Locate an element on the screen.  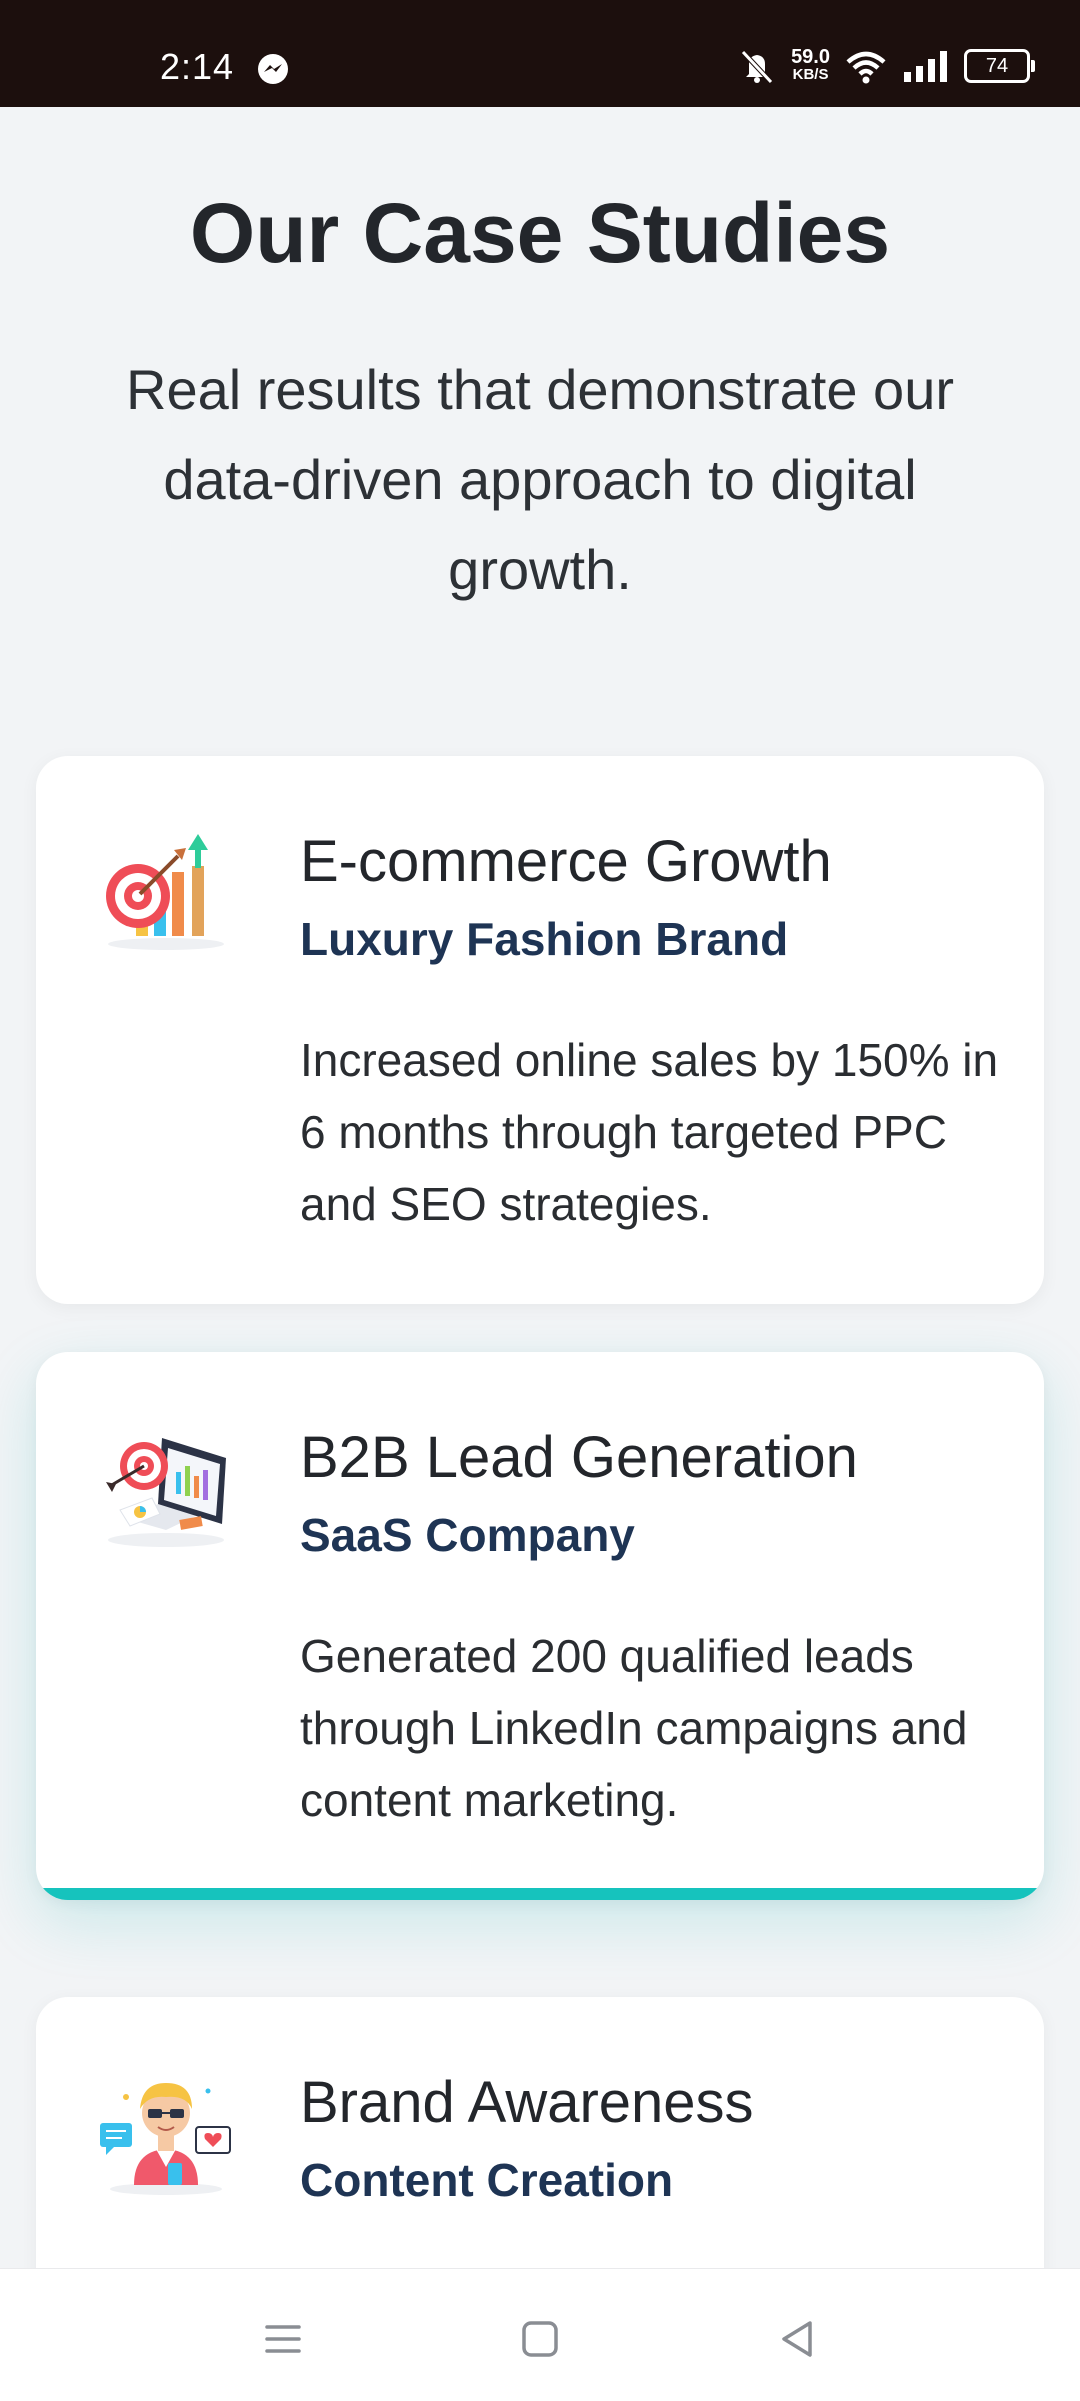
back-icon is located at coordinates (798, 2339).